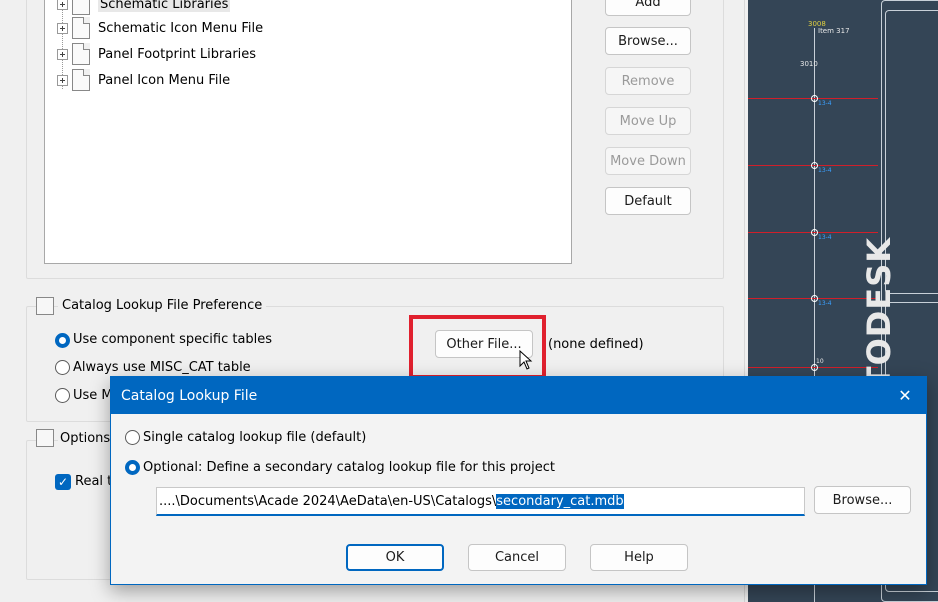 The width and height of the screenshot is (938, 602). Describe the element at coordinates (132, 467) in the screenshot. I see `optional-secondary-radio` at that location.